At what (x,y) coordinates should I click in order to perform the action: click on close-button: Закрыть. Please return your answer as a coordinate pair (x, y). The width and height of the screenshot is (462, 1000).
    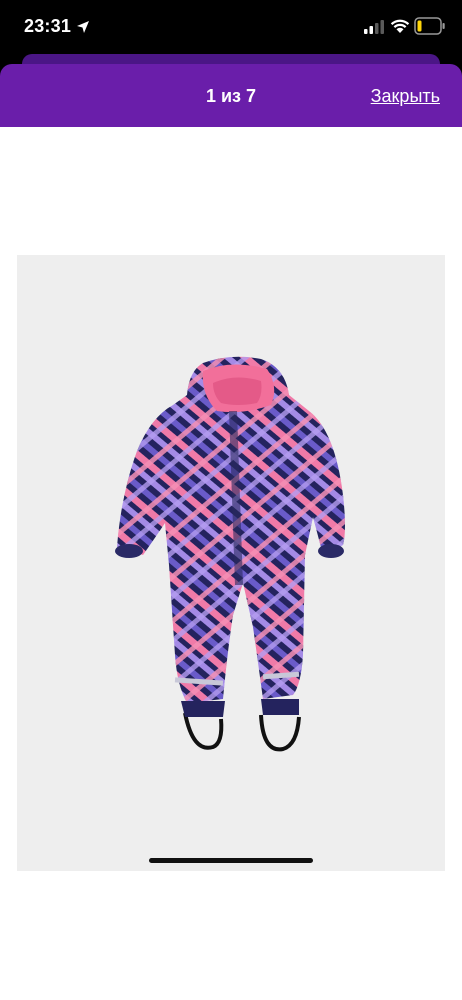
    Looking at the image, I should click on (405, 96).